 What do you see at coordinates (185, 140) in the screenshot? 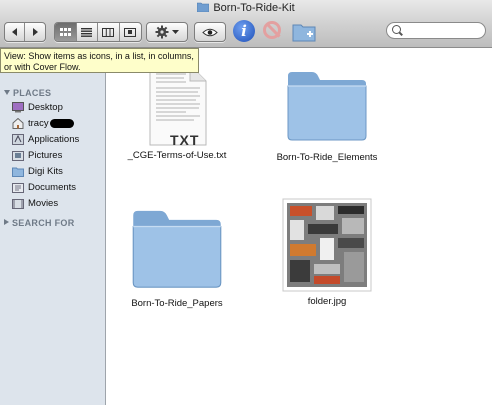
I see `file-type-badge: TXT` at bounding box center [185, 140].